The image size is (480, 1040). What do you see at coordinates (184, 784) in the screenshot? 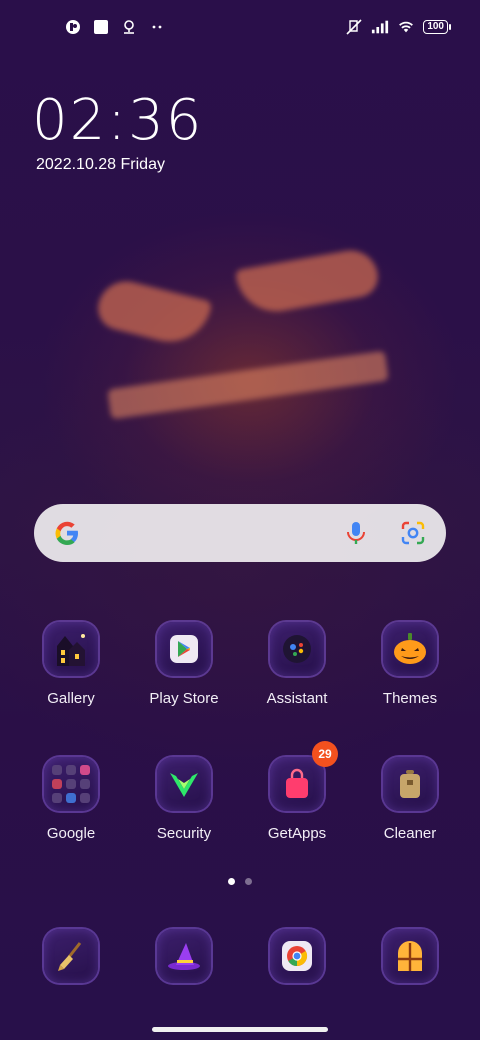
I see `security-shield-icon` at bounding box center [184, 784].